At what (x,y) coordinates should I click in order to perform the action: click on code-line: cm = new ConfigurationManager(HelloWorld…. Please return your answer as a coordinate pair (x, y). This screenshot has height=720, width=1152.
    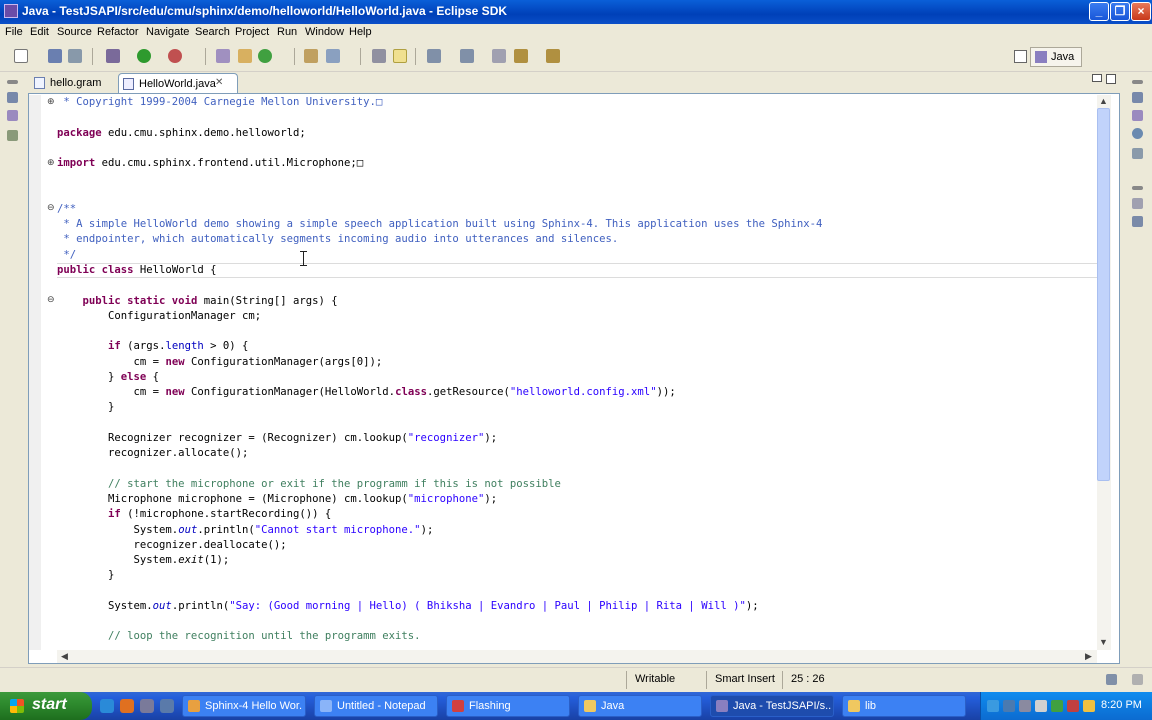
    Looking at the image, I should click on (366, 392).